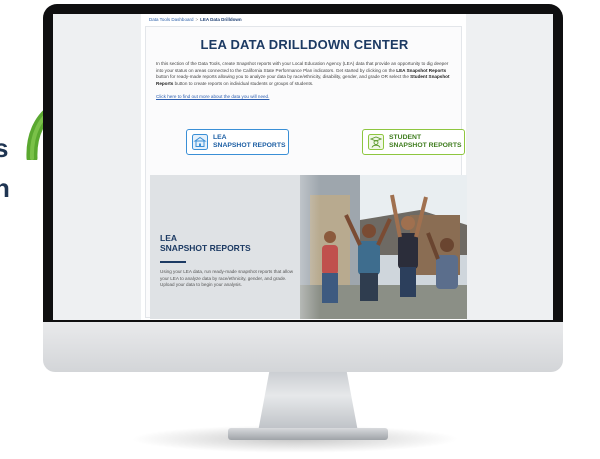 The width and height of the screenshot is (600, 459). I want to click on hero-title: LEA SNAPSHOT REPORTS, so click(205, 243).